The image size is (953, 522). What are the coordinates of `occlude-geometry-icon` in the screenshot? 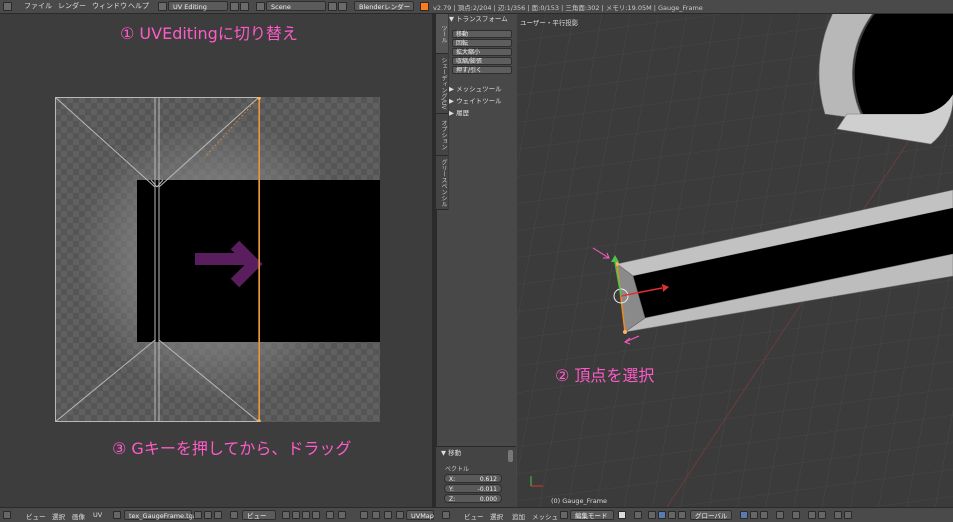 It's located at (780, 515).